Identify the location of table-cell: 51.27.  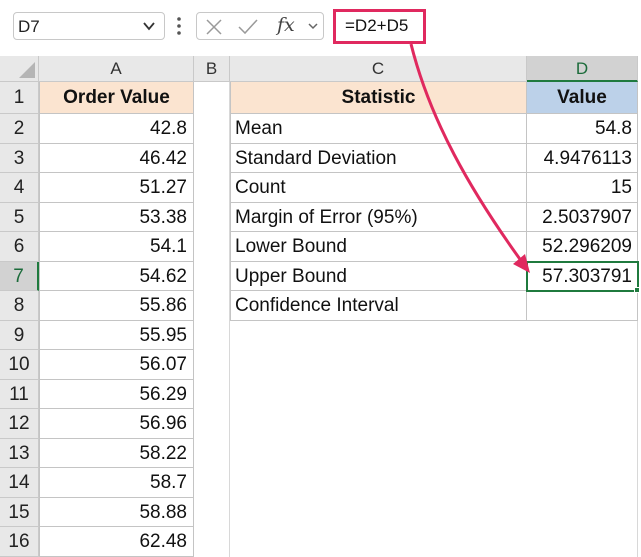
(116, 188).